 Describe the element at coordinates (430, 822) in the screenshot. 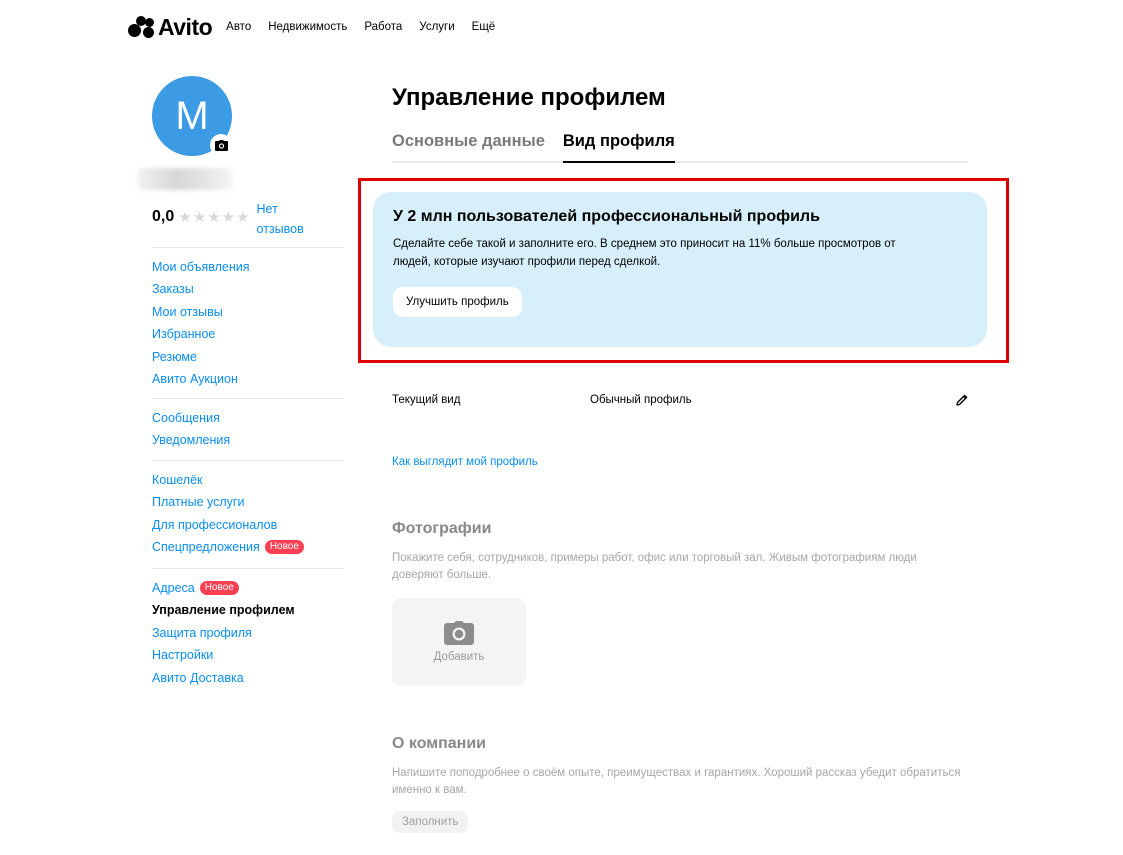

I see `fill-company-button: Заполнить` at that location.